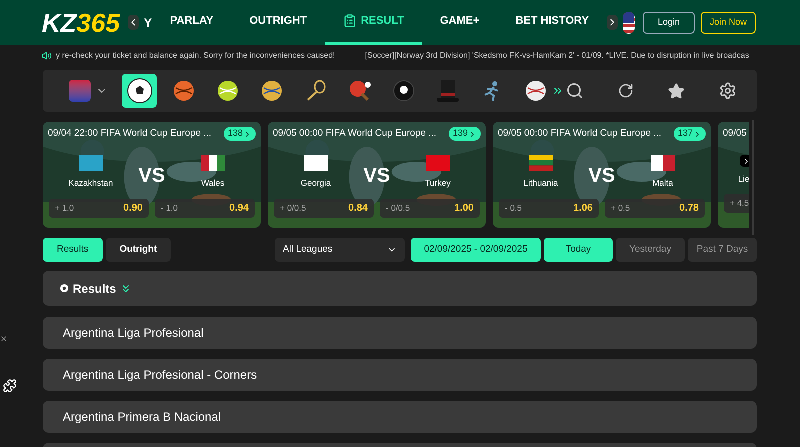  I want to click on nav-tab: RESULT, so click(373, 22).